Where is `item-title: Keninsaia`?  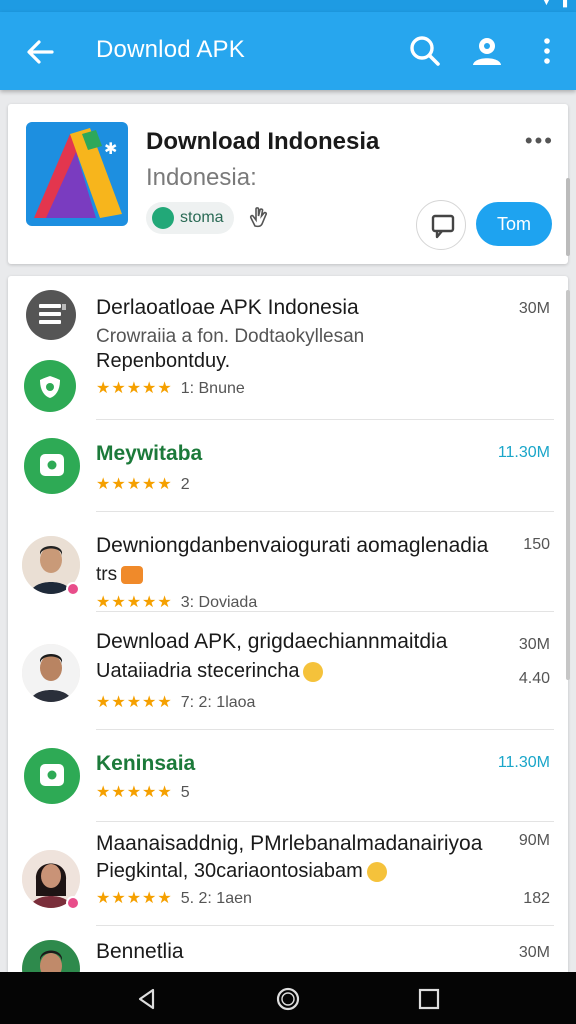 item-title: Keninsaia is located at coordinates (146, 763).